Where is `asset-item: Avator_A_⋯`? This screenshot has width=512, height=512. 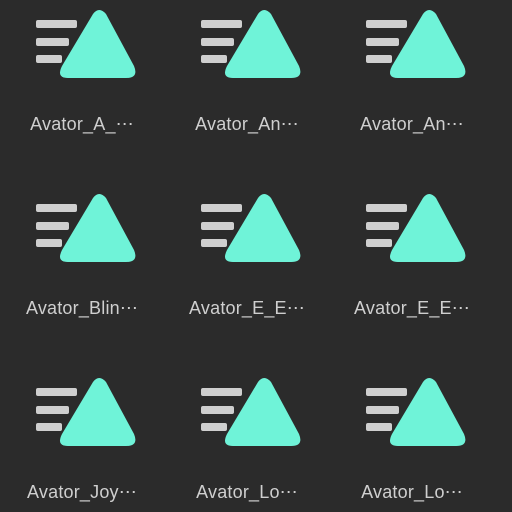 asset-item: Avator_A_⋯ is located at coordinates (82, 82).